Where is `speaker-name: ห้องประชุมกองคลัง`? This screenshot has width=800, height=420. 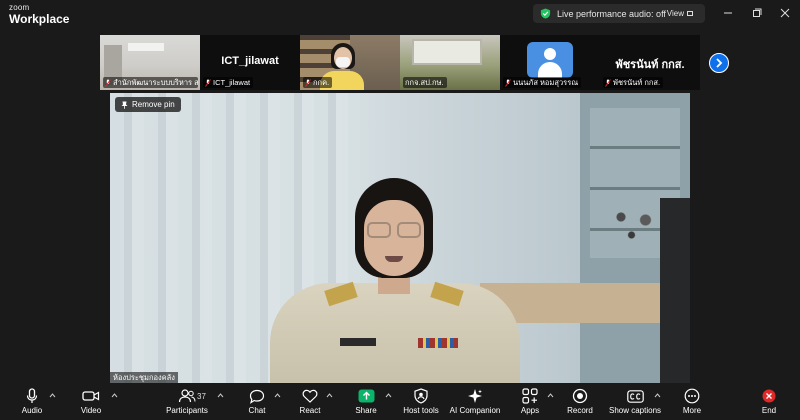 speaker-name: ห้องประชุมกองคลัง is located at coordinates (144, 377).